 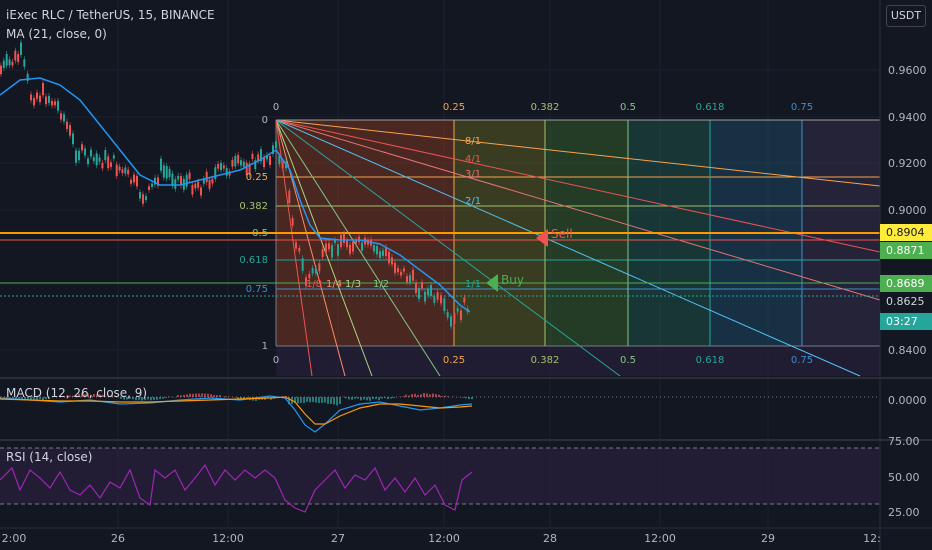 I want to click on symbol-legend: iExec RLC / TetherUS, 15, BINANCE, so click(x=113, y=15).